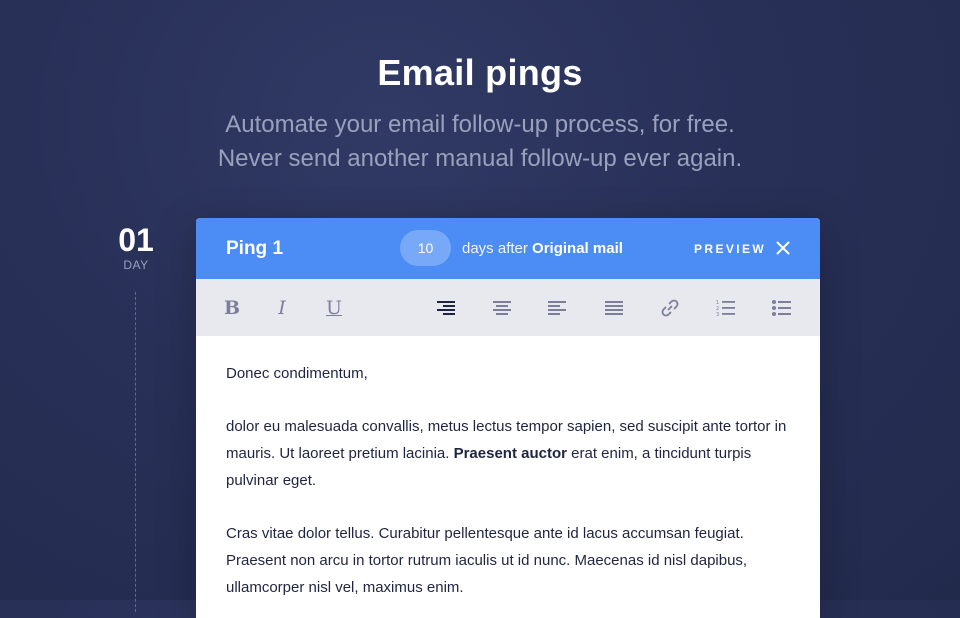  I want to click on formatting-toolbar: B I U 1 2 3, so click(508, 307).